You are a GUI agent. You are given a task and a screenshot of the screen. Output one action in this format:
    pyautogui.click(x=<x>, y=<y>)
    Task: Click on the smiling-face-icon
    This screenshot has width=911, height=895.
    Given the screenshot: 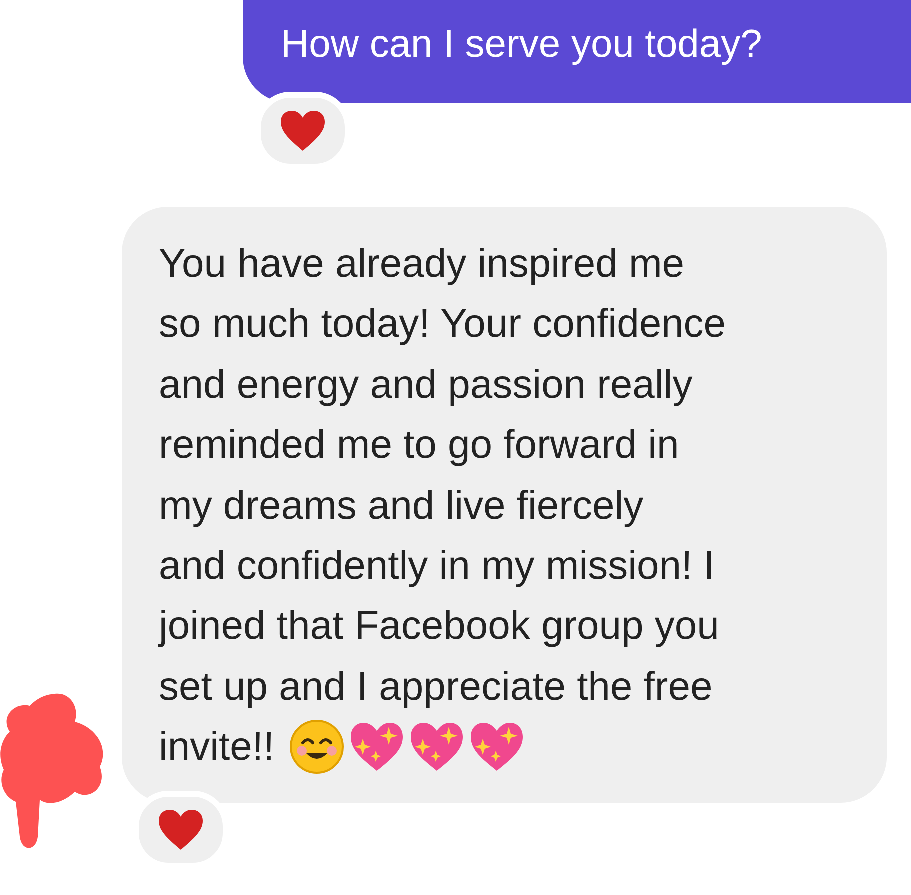 What is the action you would take?
    pyautogui.click(x=316, y=747)
    